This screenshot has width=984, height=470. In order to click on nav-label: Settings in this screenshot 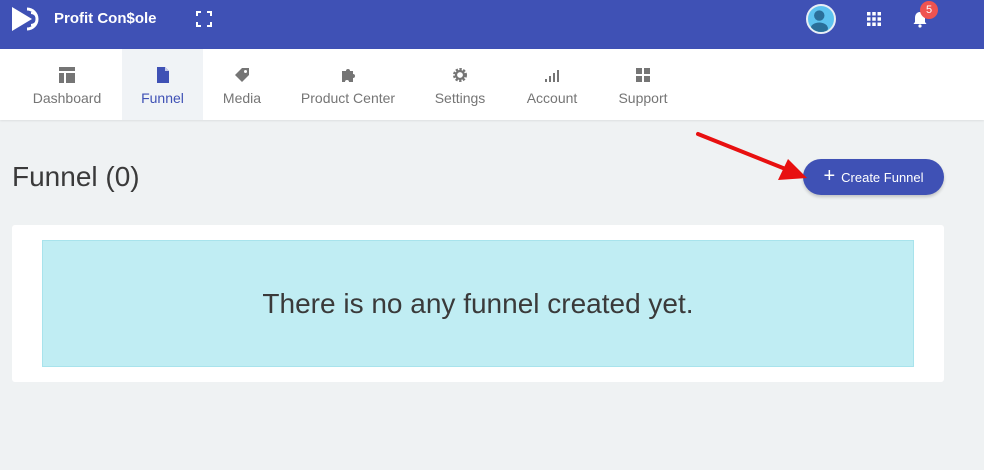, I will do `click(460, 98)`.